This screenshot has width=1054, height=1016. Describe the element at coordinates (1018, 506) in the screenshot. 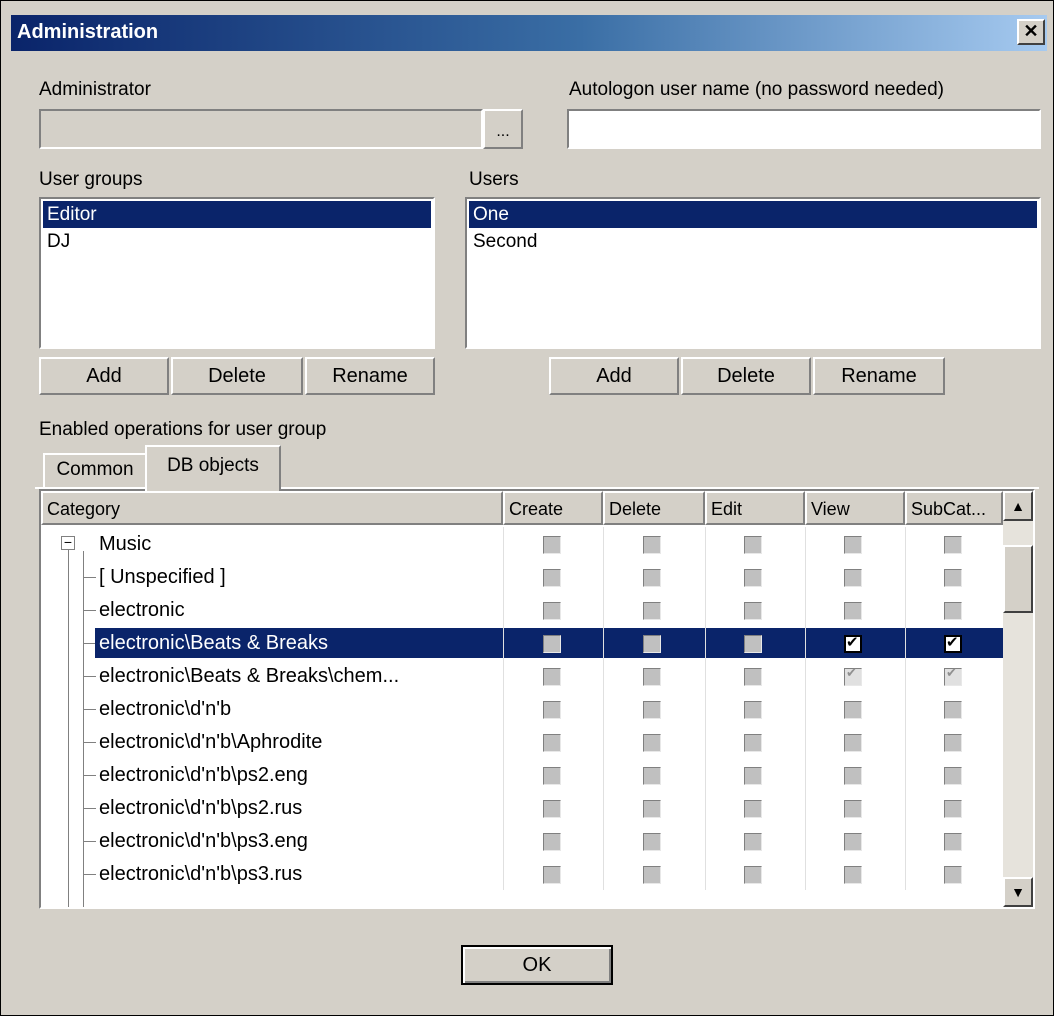

I see `scroll-up-button: ▲` at that location.